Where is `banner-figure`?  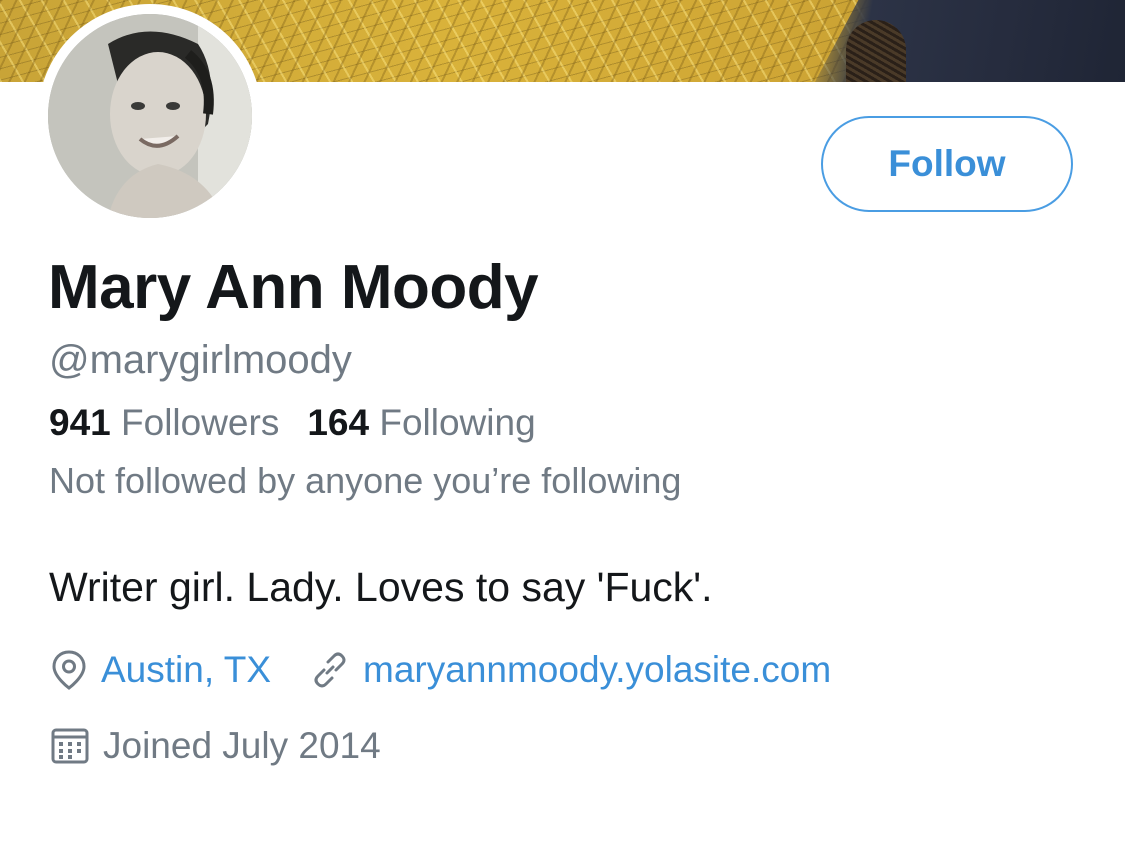
banner-figure is located at coordinates (970, 41).